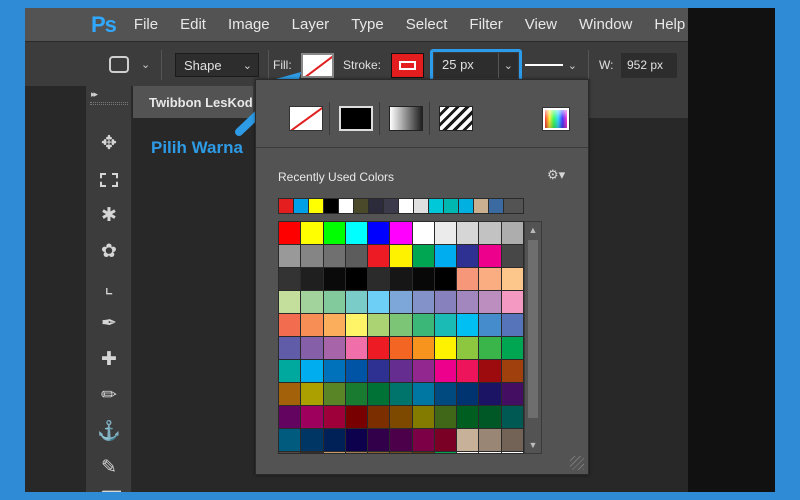  I want to click on pattern-button, so click(456, 118).